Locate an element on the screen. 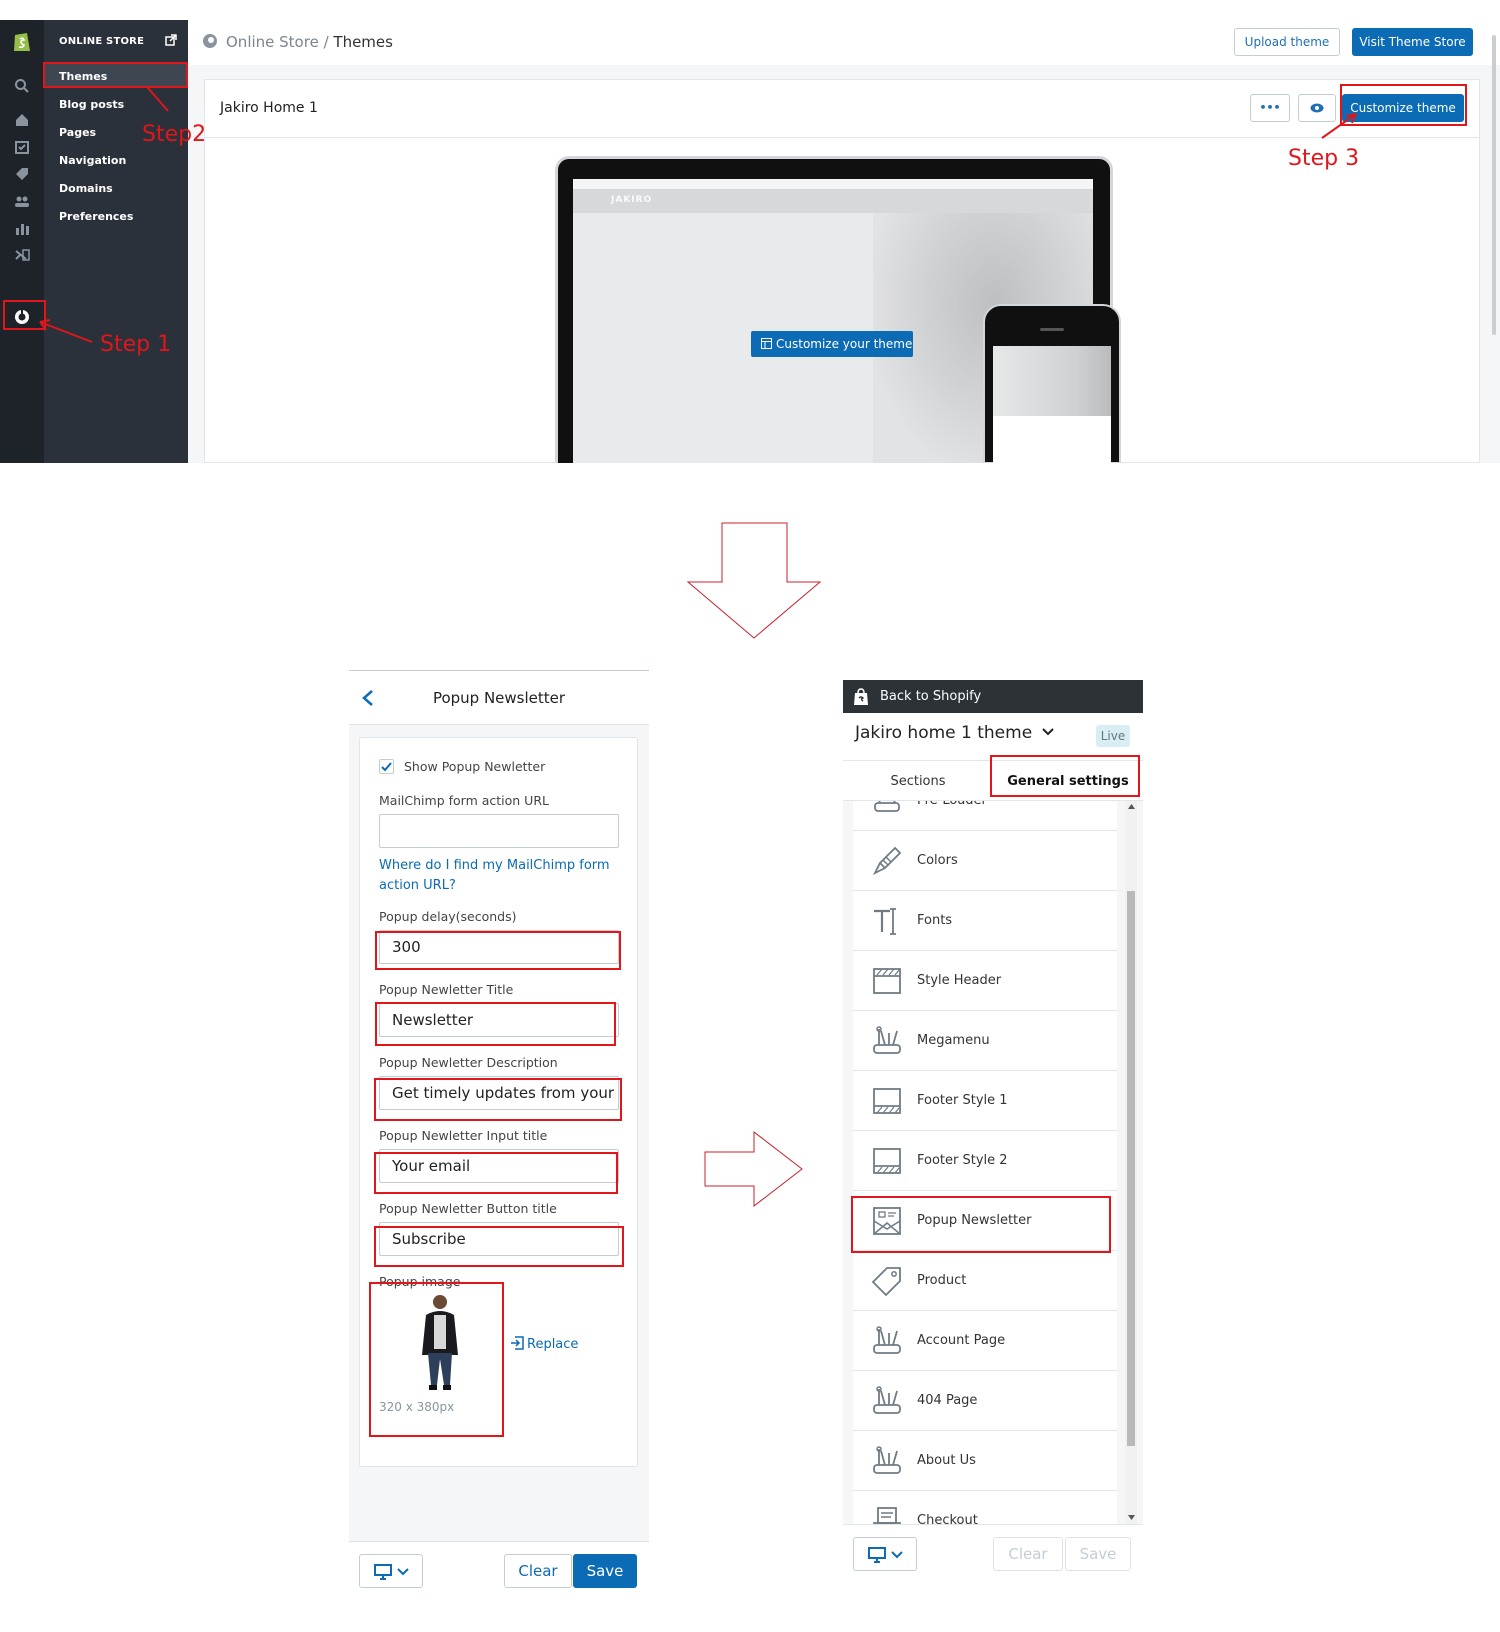 The height and width of the screenshot is (1632, 1500). settings-item-account-page: Account Page is located at coordinates (985, 1341).